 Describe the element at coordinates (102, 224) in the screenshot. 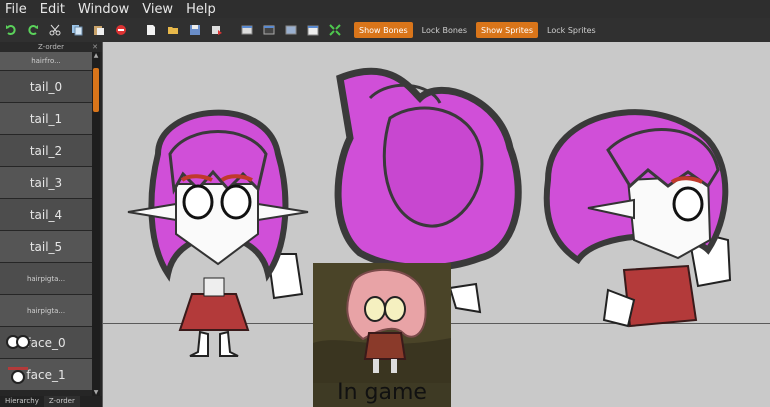

I see `vertical-guide-line` at that location.